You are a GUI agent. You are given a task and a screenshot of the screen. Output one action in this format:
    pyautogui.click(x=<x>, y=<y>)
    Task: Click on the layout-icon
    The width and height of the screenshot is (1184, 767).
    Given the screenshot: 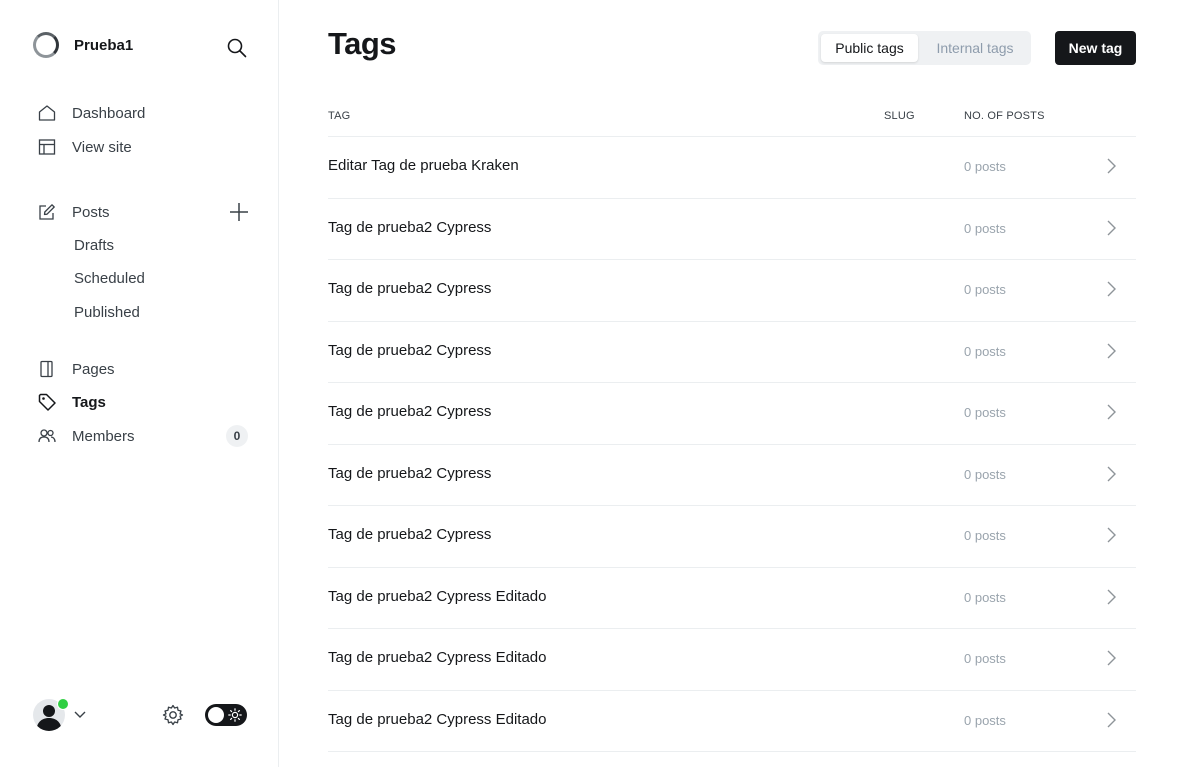 What is the action you would take?
    pyautogui.click(x=47, y=147)
    